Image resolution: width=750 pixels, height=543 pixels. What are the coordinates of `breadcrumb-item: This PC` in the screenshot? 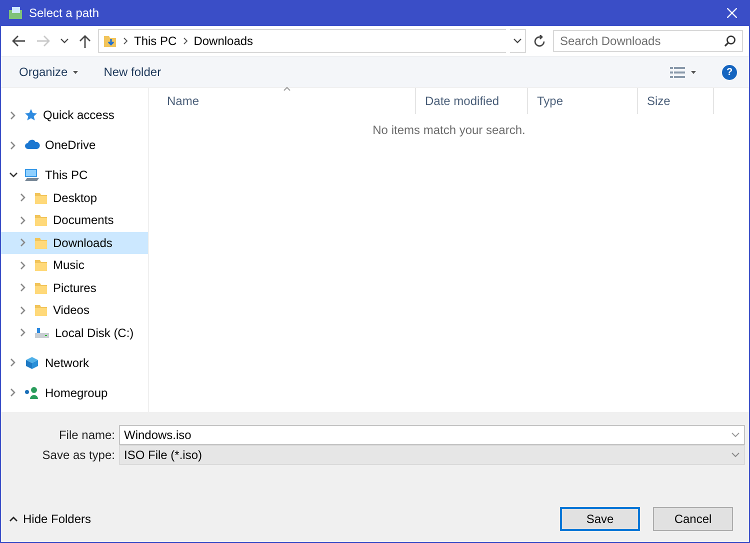 It's located at (155, 41).